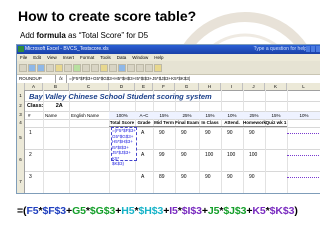 The height and width of the screenshot is (240, 320). Describe the element at coordinates (52, 57) in the screenshot. I see `menu-item-view: View` at that location.